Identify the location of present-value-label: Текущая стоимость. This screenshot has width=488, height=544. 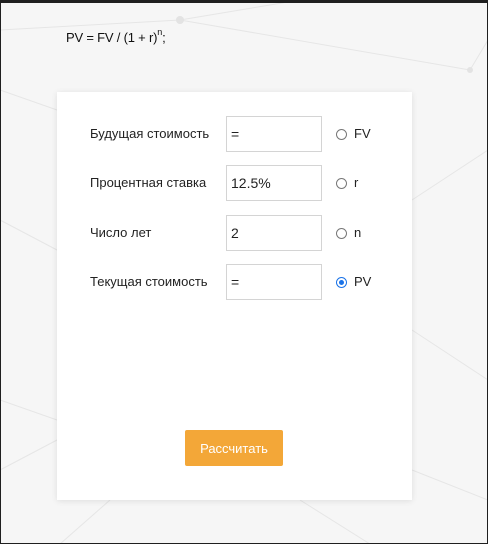
(149, 281).